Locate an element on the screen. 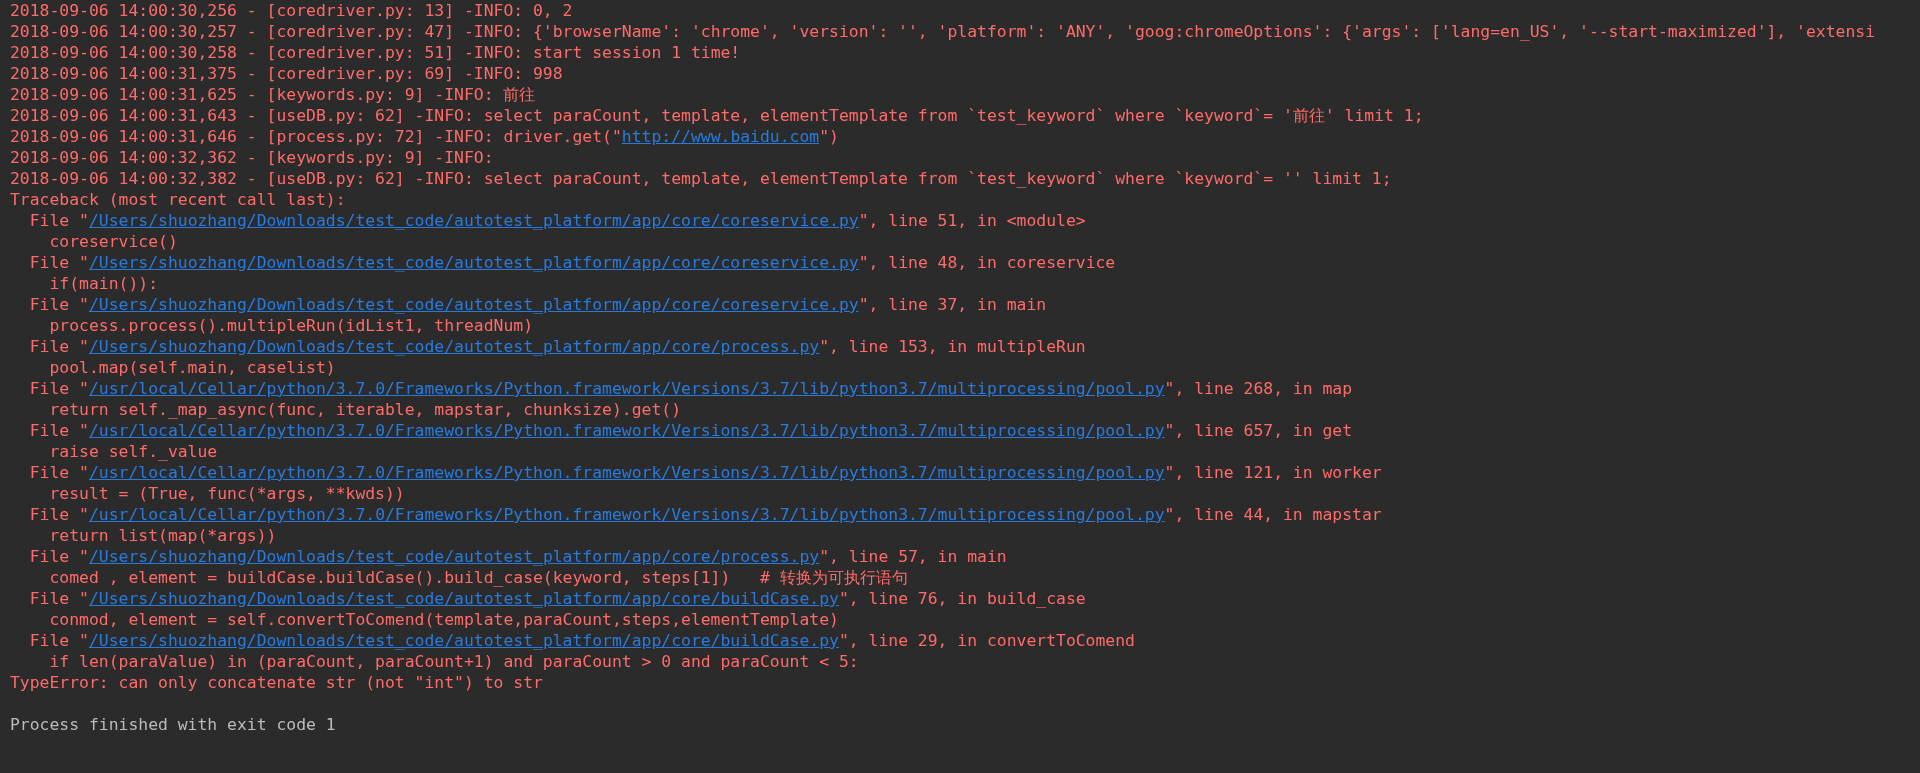  source-code-line: coreservice() is located at coordinates (113, 241).